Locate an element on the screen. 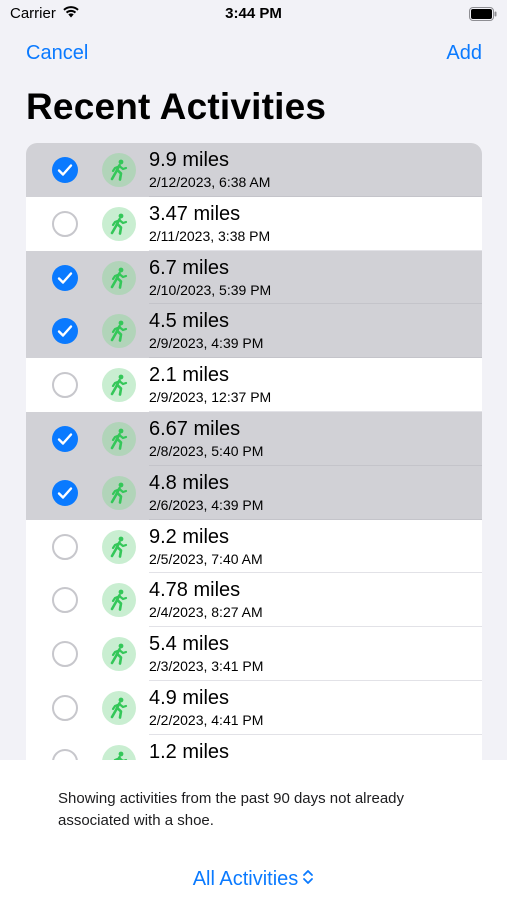 Image resolution: width=507 pixels, height=900 pixels. activity-row: 9.2 miles 2/5/2023, 7:40 AM is located at coordinates (254, 546).